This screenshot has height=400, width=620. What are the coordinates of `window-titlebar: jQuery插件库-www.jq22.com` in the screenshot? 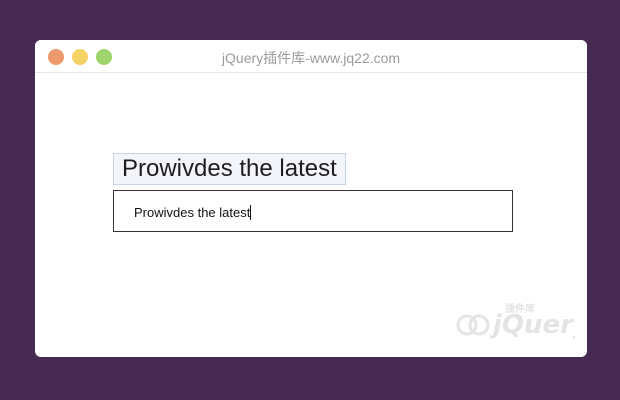 It's located at (311, 56).